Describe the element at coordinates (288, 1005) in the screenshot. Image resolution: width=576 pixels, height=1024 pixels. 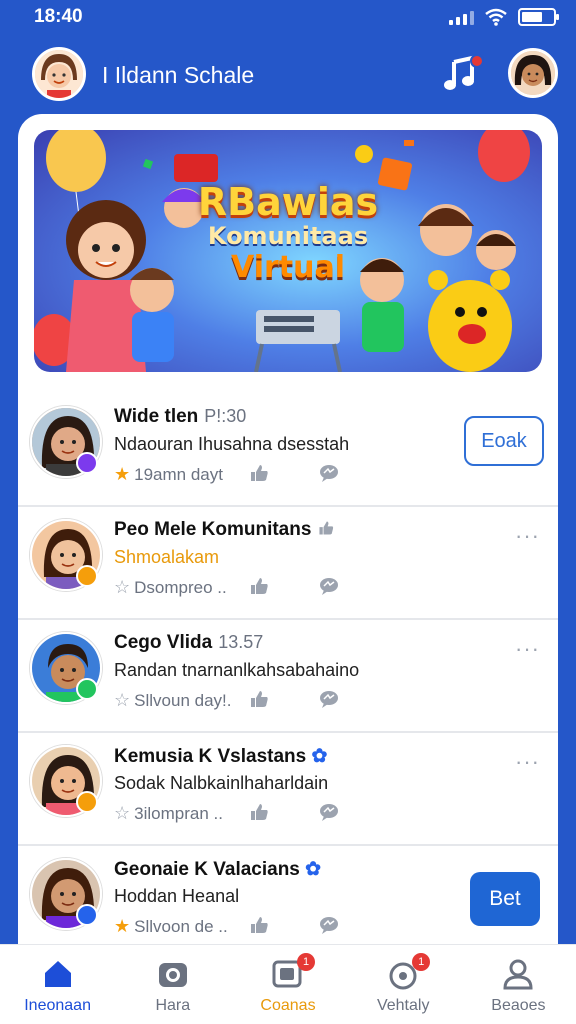
I see `nav-label: Coanas` at that location.